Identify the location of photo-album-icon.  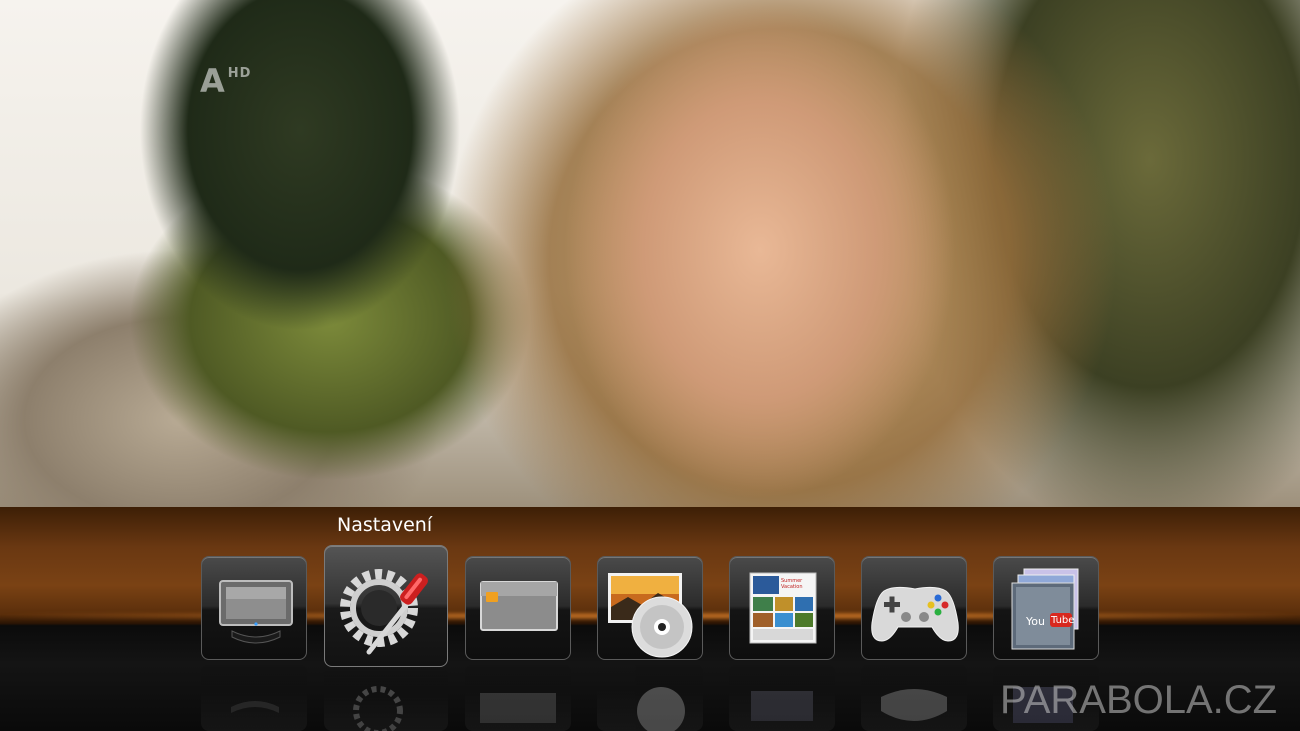
(783, 608).